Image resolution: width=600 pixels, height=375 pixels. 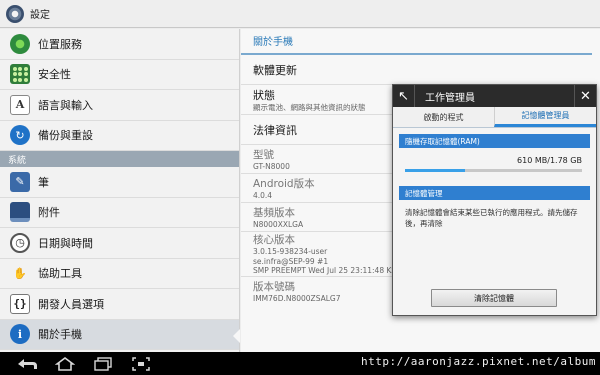 What do you see at coordinates (49, 213) in the screenshot?
I see `sidebar-item-label: 附件` at bounding box center [49, 213].